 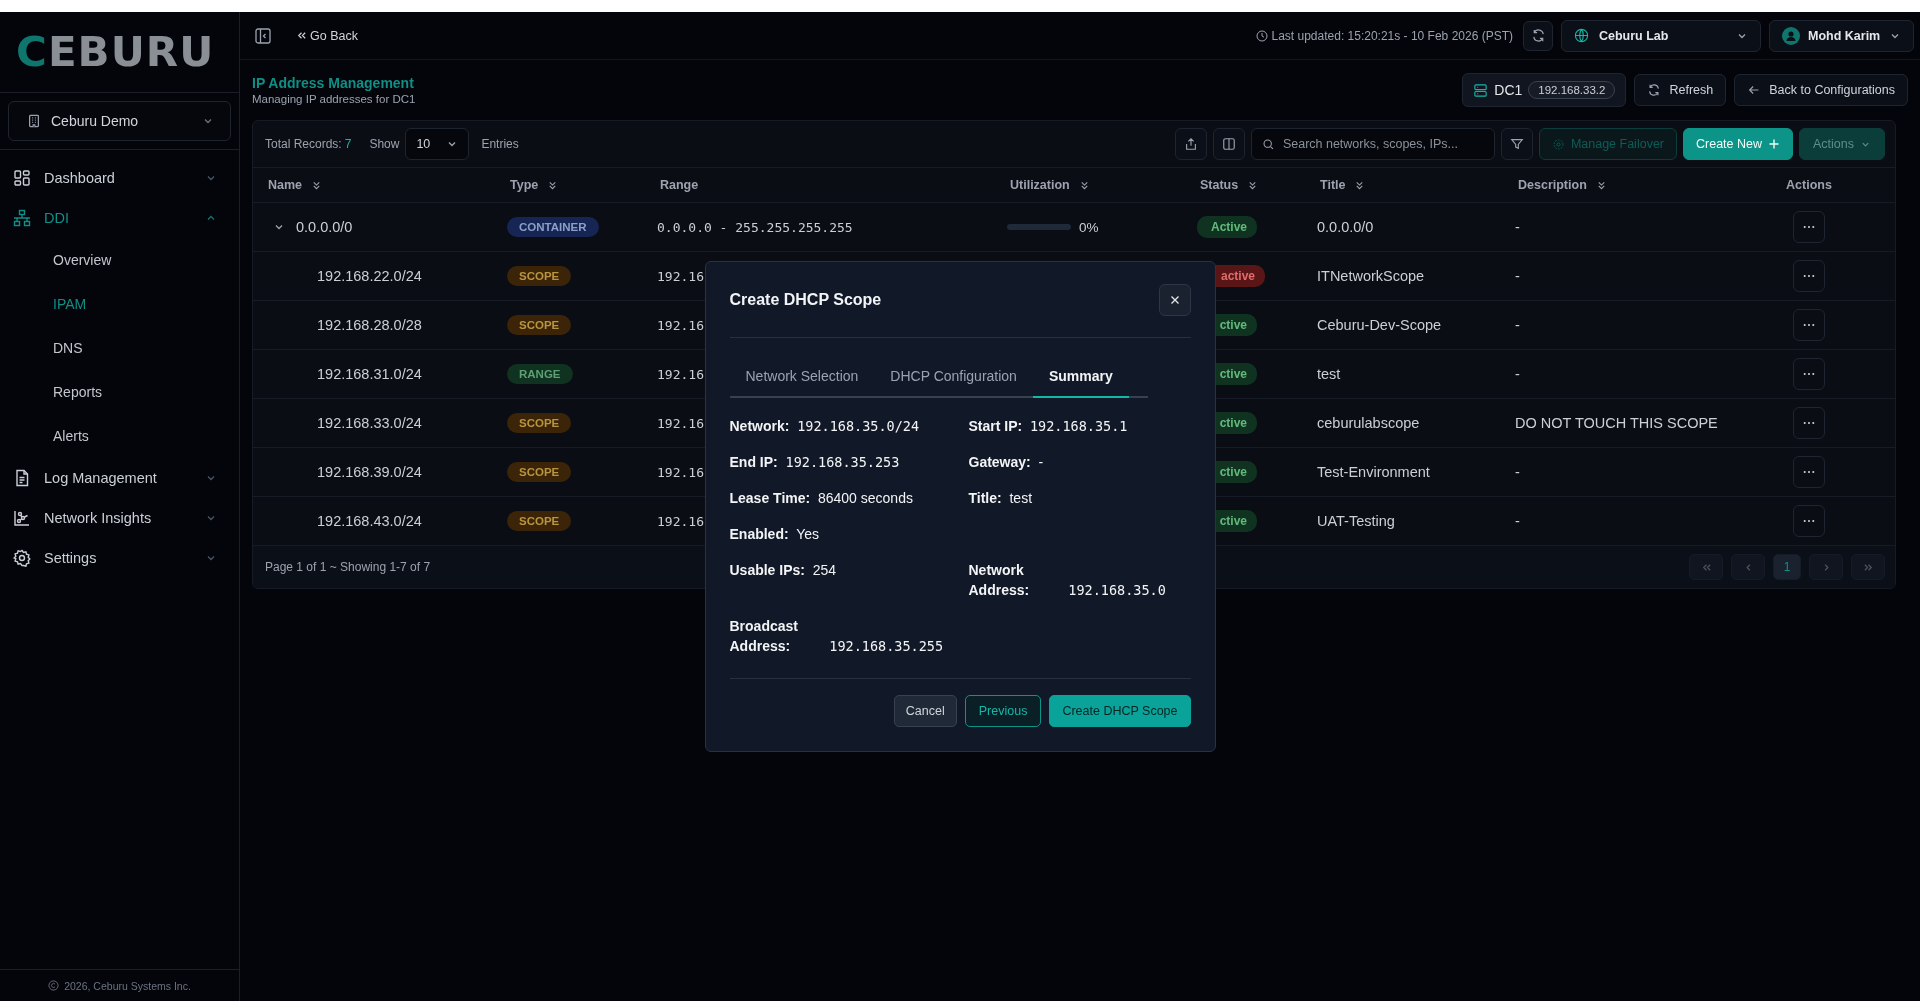 What do you see at coordinates (925, 711) in the screenshot?
I see `cancel-button: Cancel` at bounding box center [925, 711].